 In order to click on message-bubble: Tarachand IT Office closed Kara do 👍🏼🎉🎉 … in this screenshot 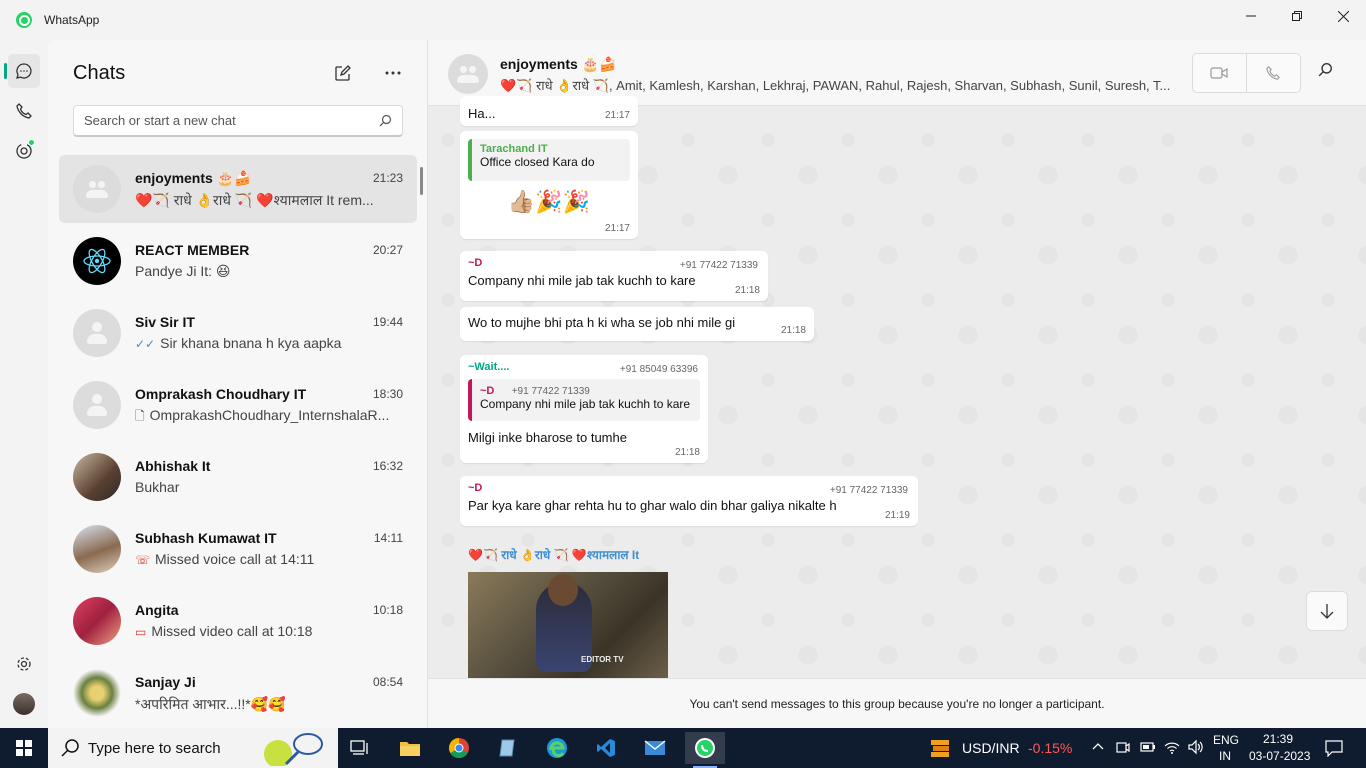, I will do `click(549, 185)`.